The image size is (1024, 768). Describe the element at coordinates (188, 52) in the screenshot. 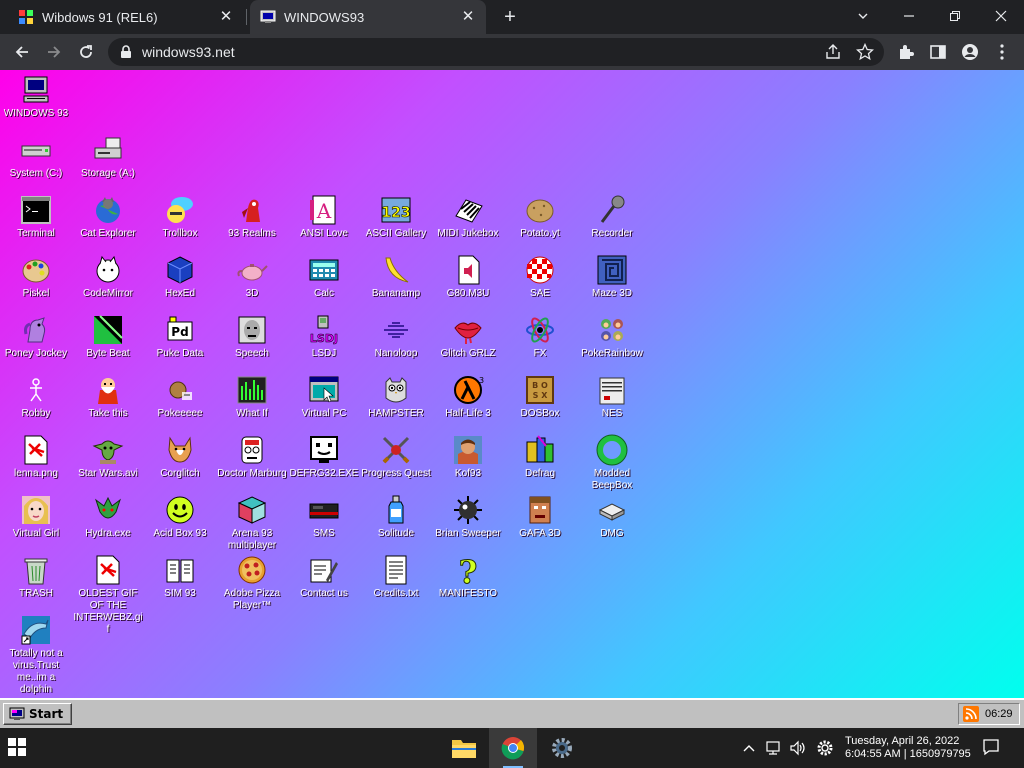

I see `url-text: windows93.net` at that location.